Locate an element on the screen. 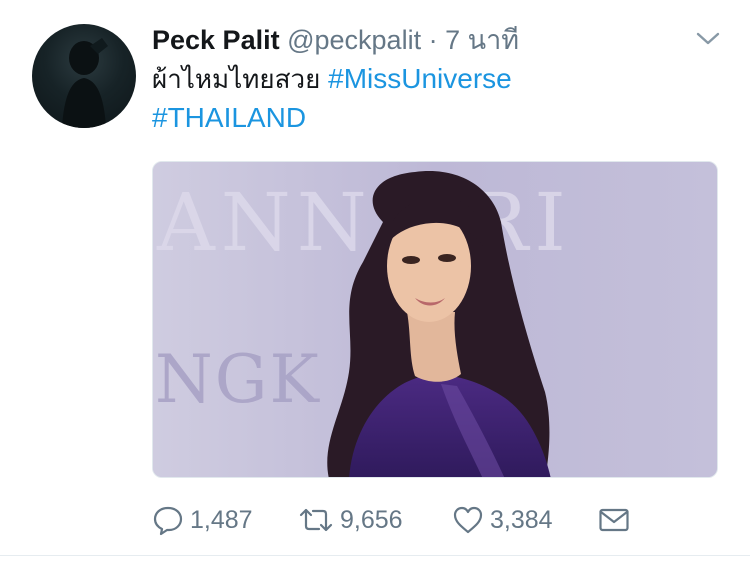 This screenshot has width=750, height=564. tweet-text: ผ้าไหมไทยสวย #MissUniverse #THAILAND is located at coordinates (432, 98).